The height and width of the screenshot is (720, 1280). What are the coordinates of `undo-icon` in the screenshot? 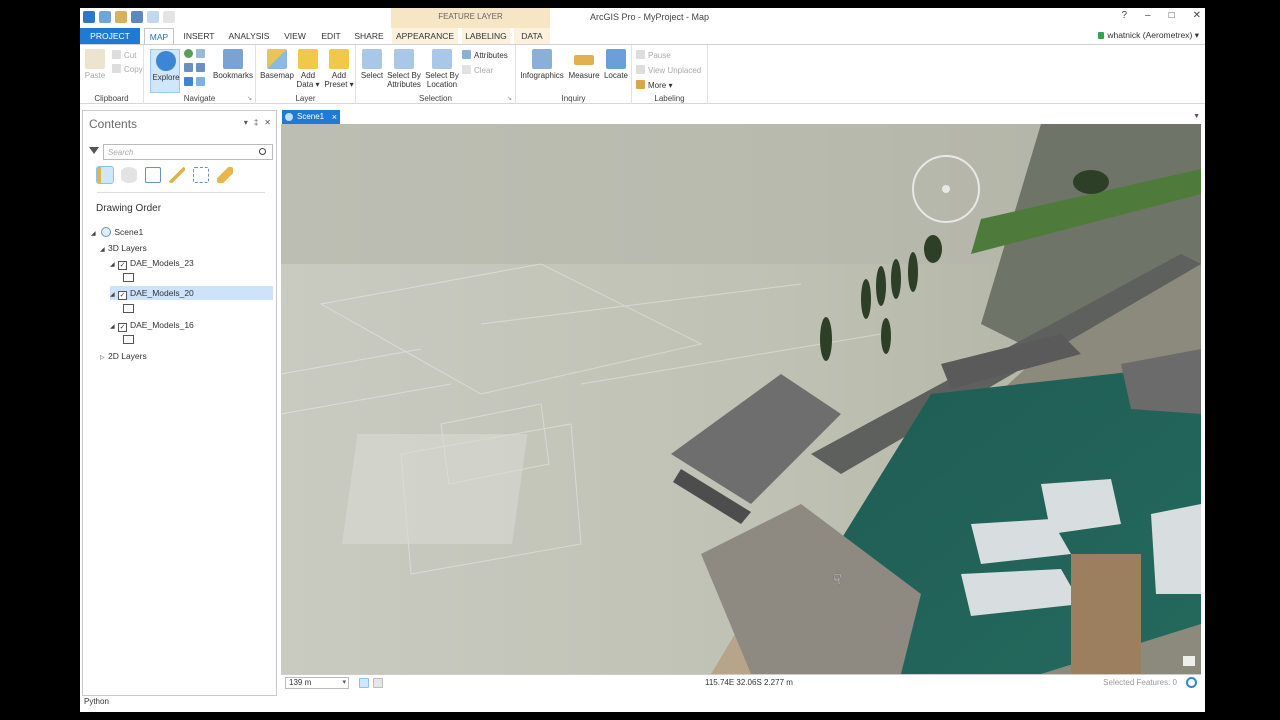 It's located at (153, 17).